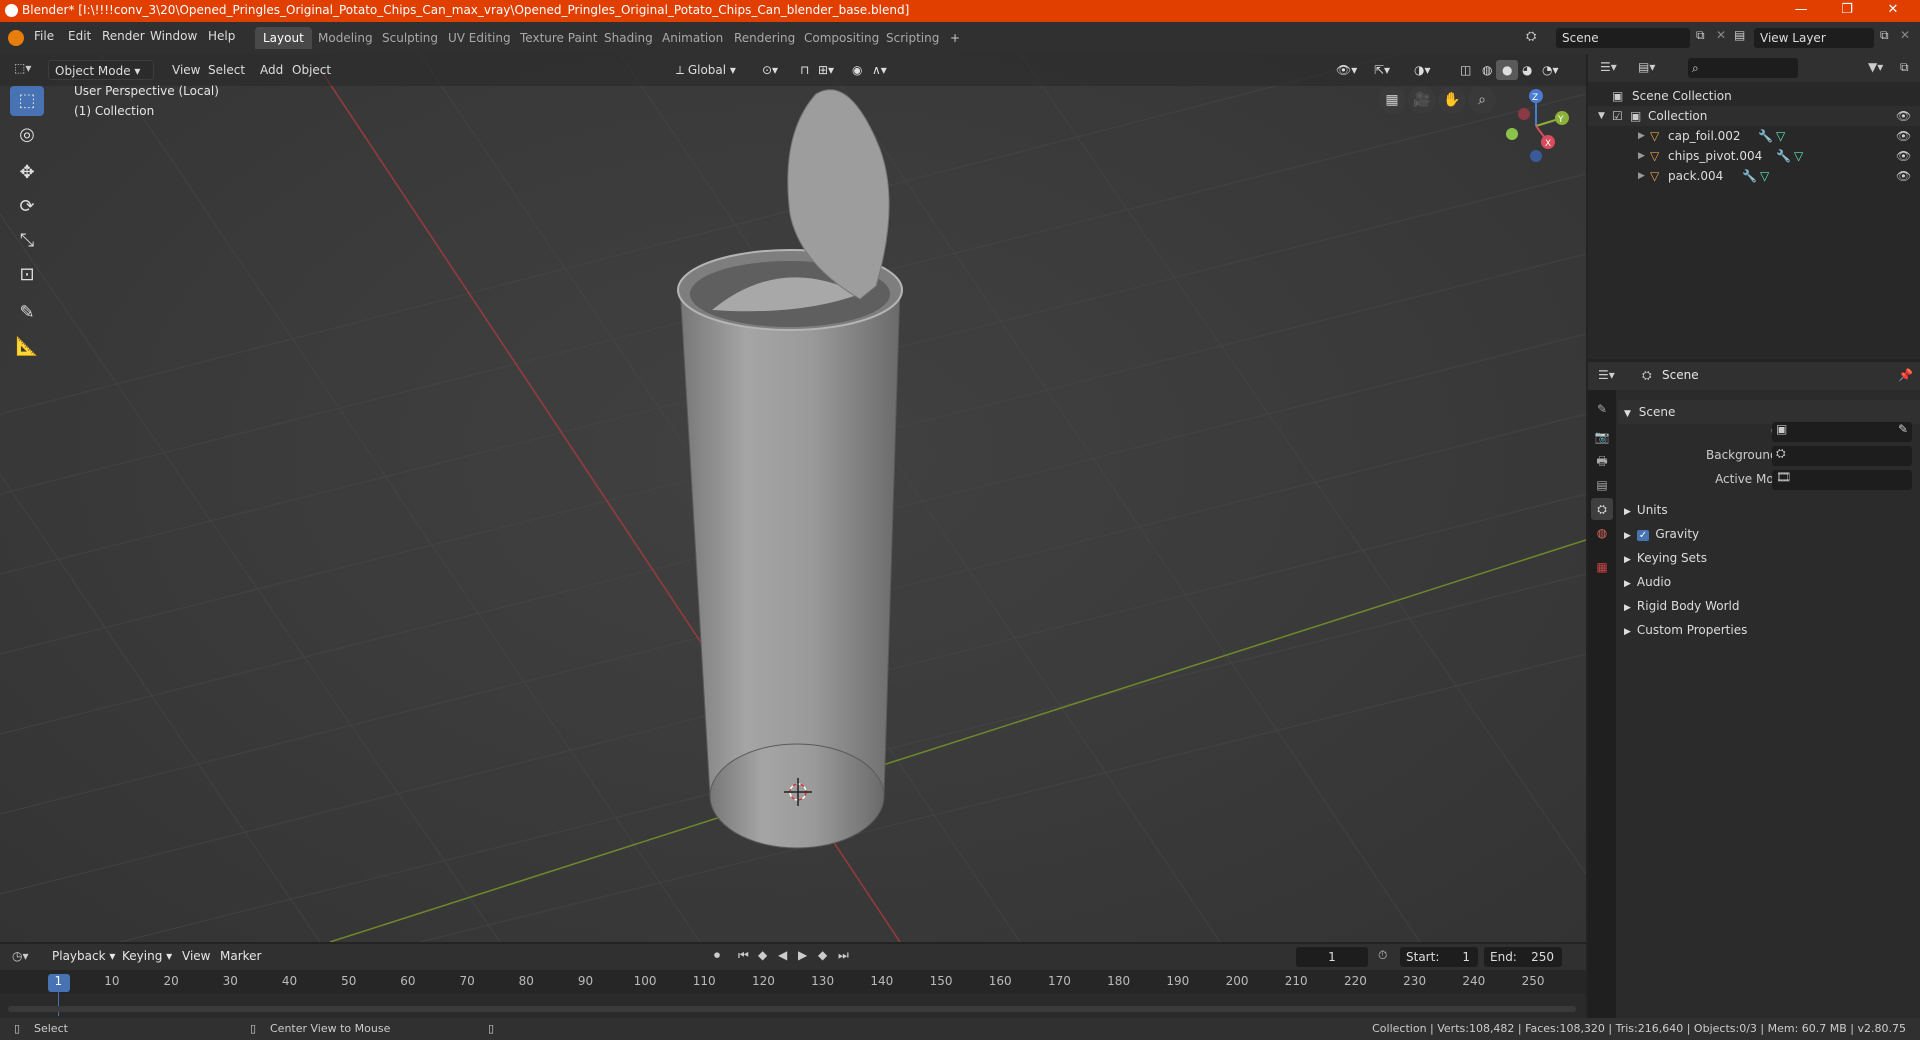  I want to click on tl-menu-keying: Keying ▾, so click(147, 956).